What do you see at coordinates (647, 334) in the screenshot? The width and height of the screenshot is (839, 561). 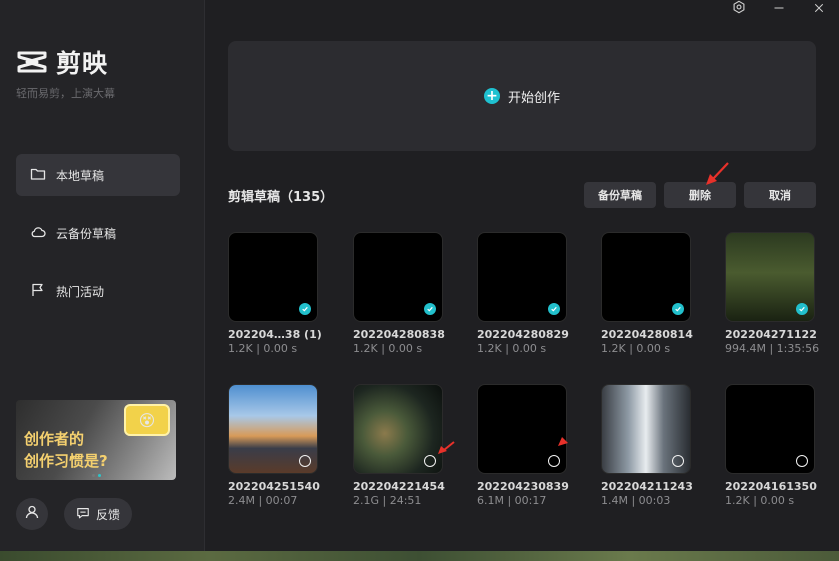 I see `draft-name: 202204280814` at bounding box center [647, 334].